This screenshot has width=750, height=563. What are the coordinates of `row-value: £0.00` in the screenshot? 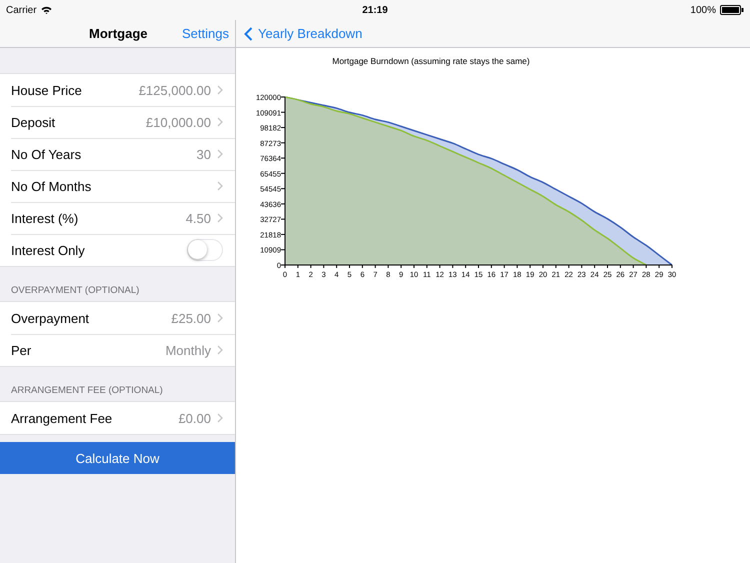 It's located at (194, 418).